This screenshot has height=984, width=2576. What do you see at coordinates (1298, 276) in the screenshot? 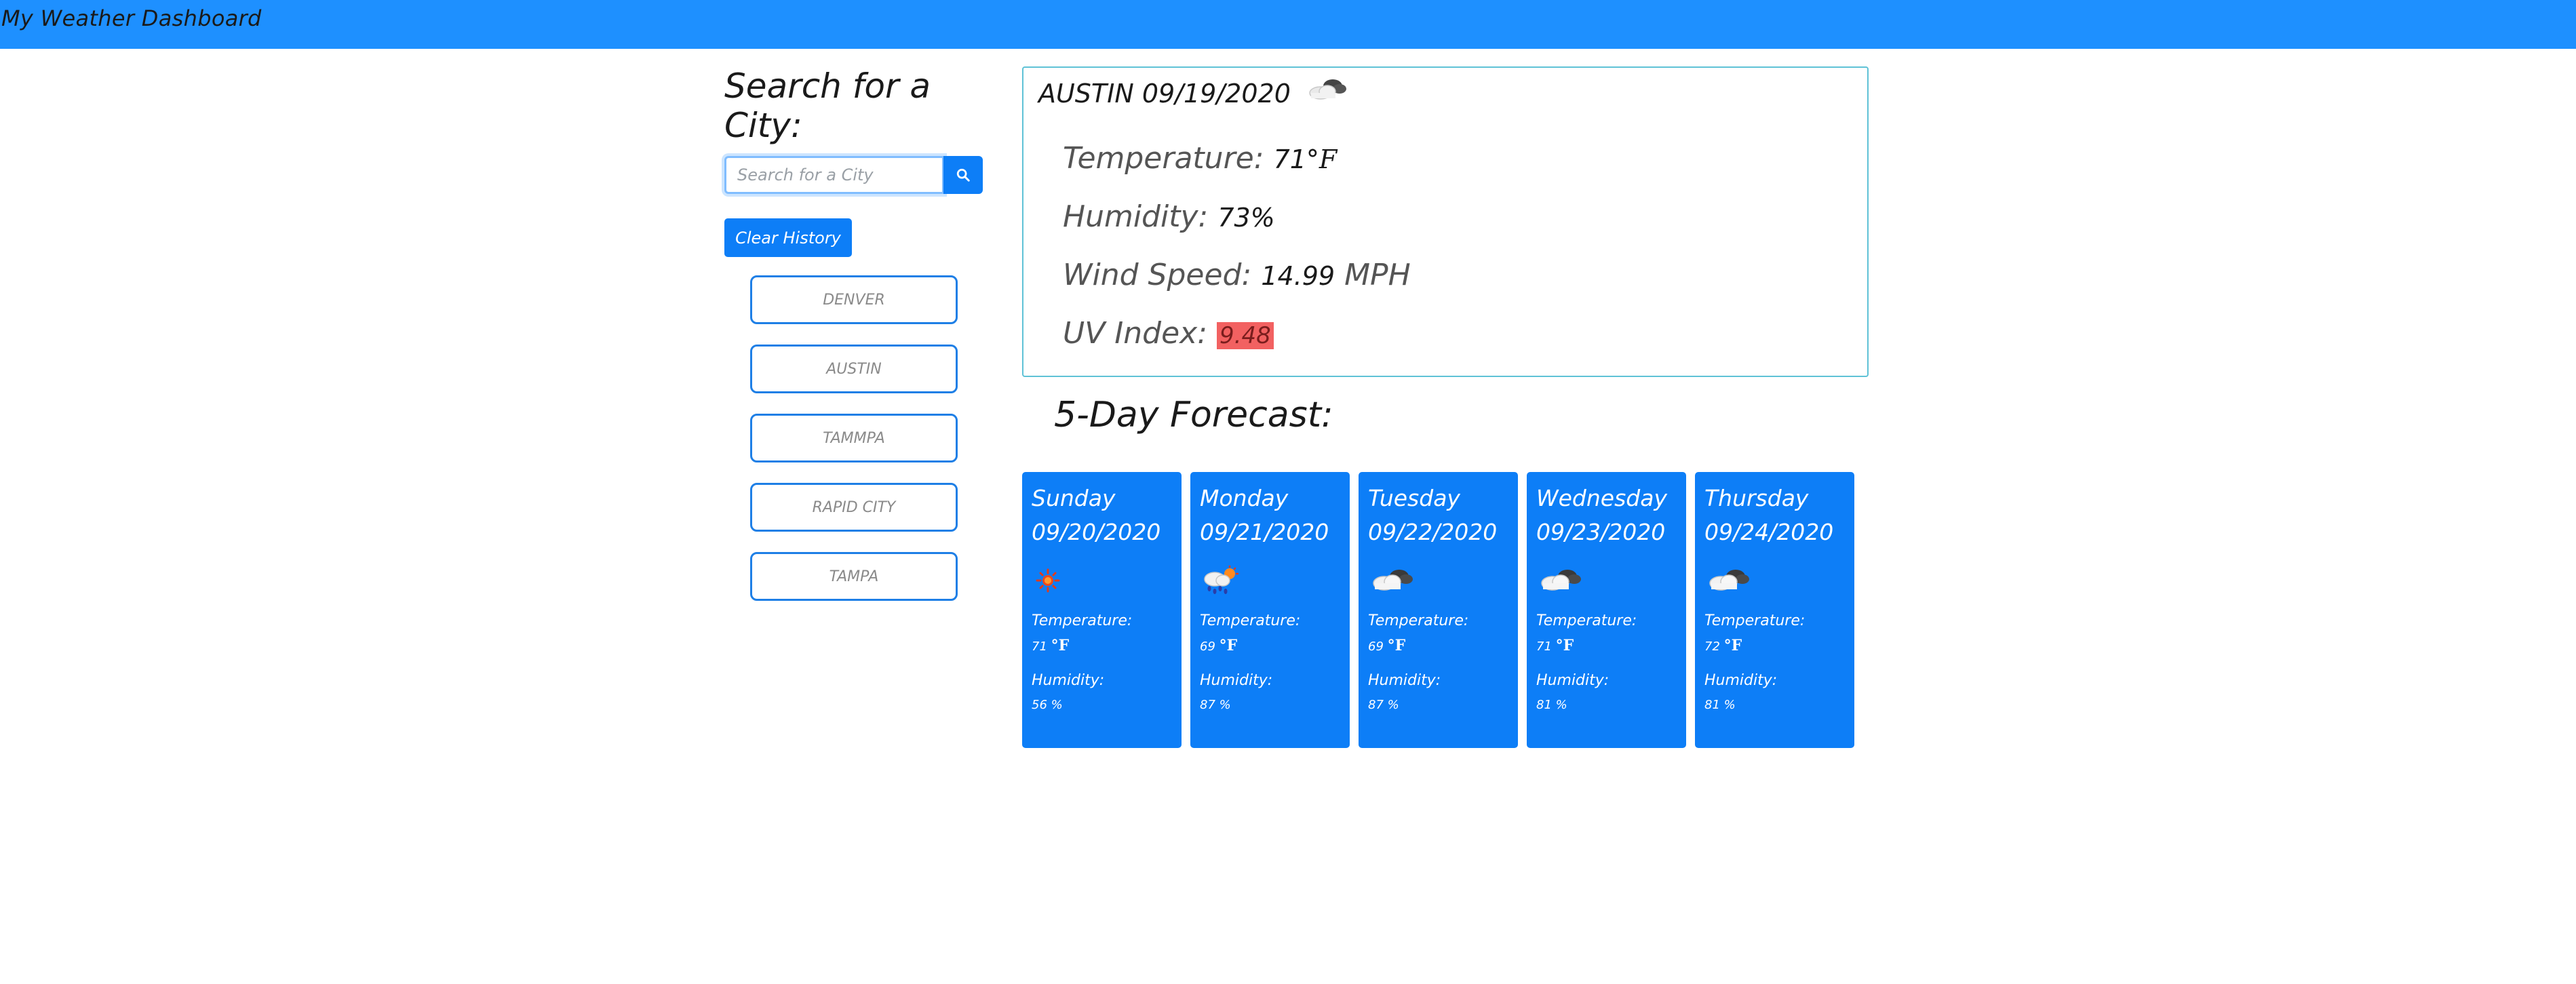
I see `wind-value: 14.99` at bounding box center [1298, 276].